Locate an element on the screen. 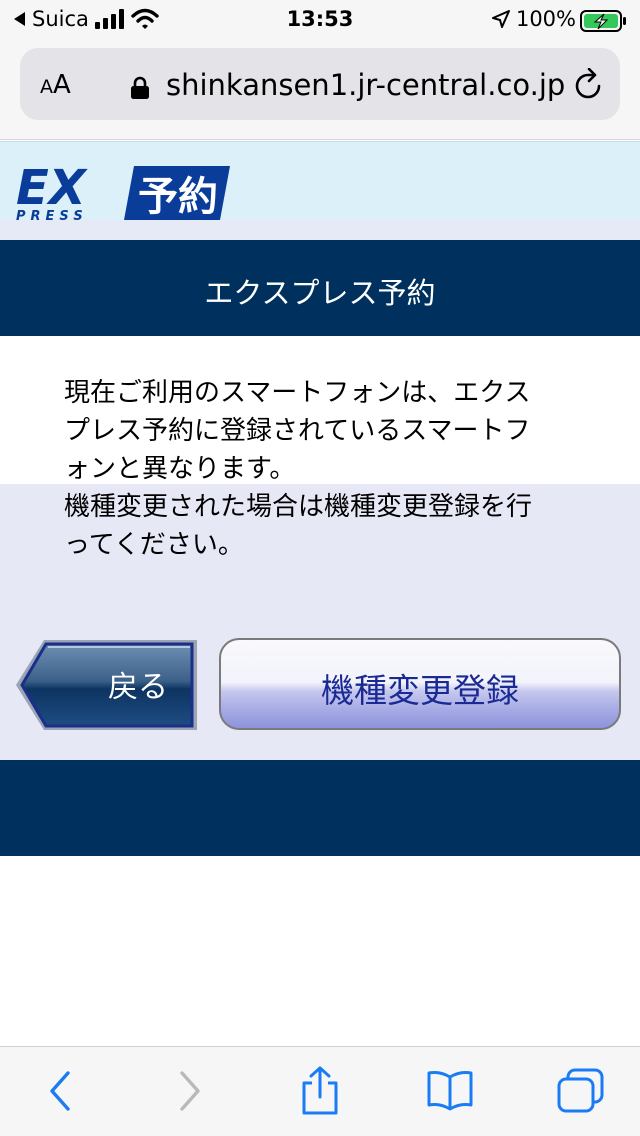  reader-settings-button: AA is located at coordinates (55, 85).